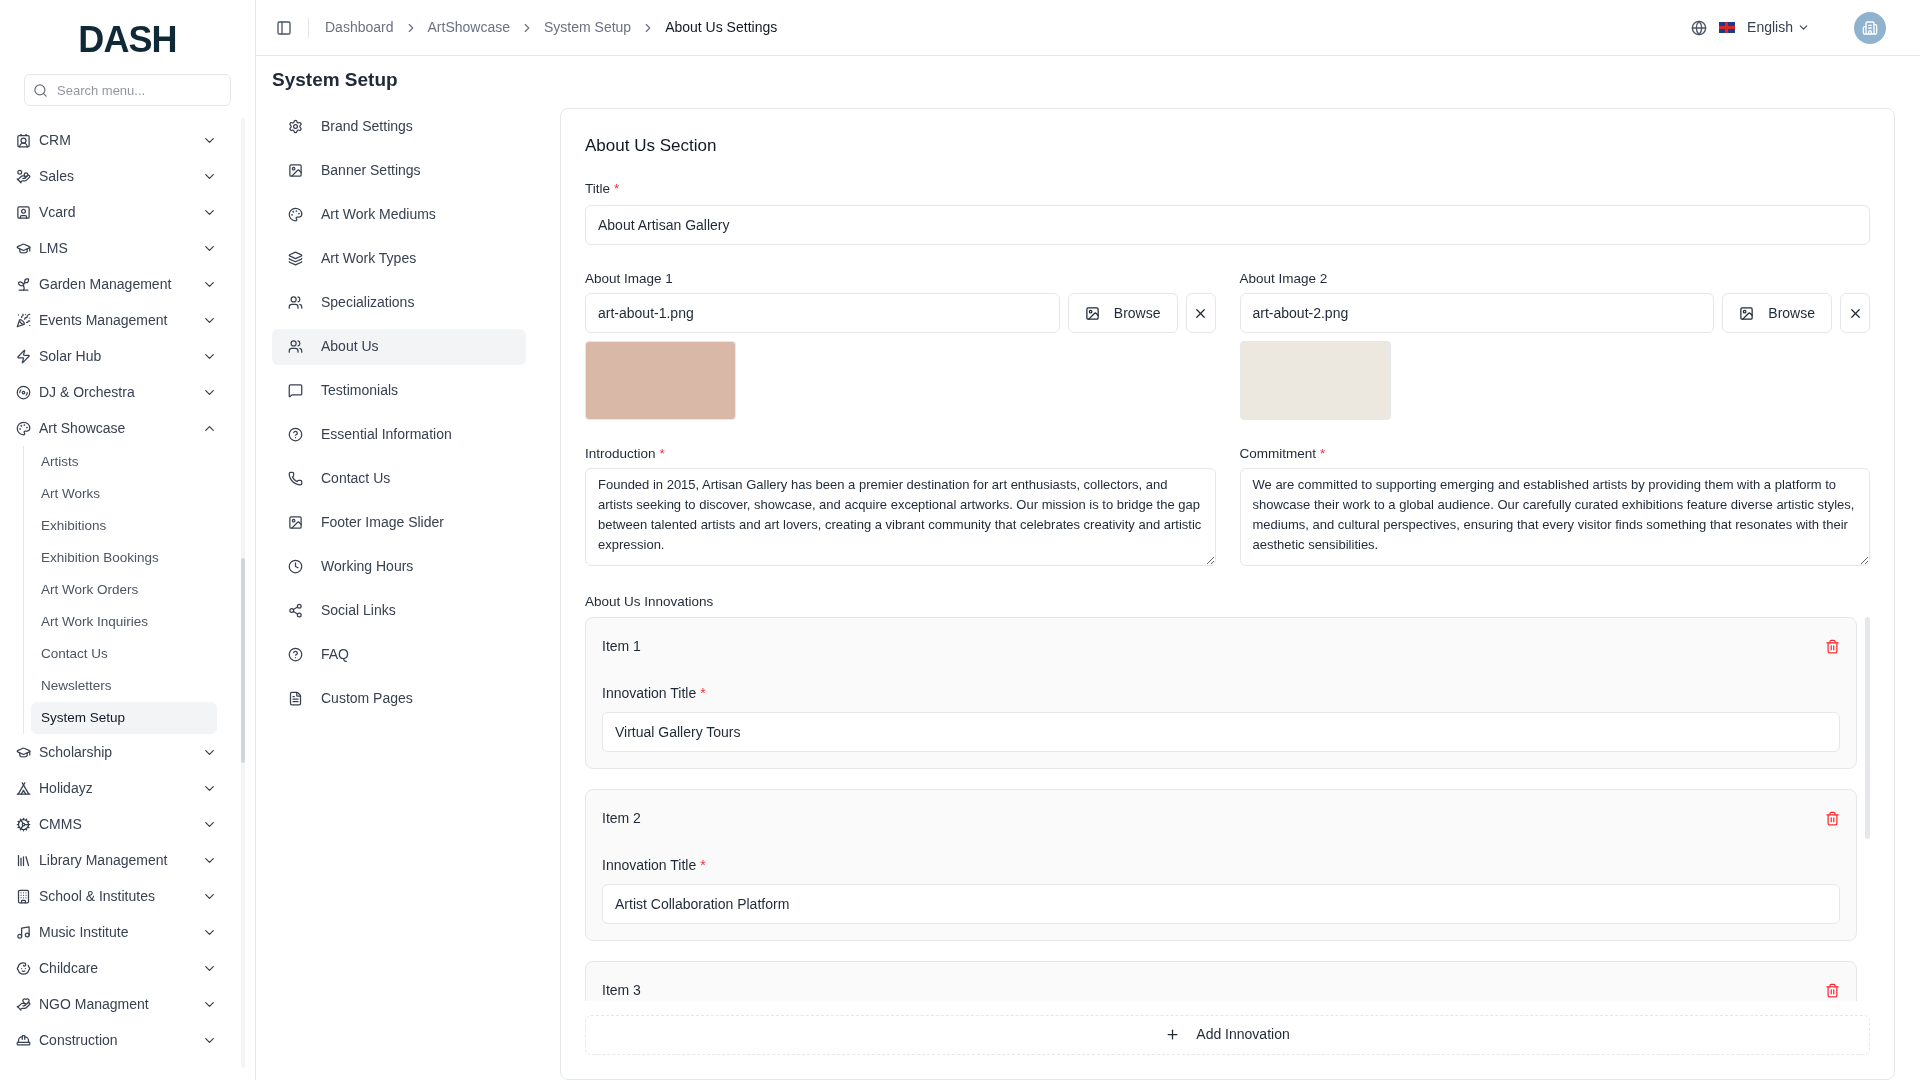  I want to click on sidebar-item: CMMS, so click(116, 824).